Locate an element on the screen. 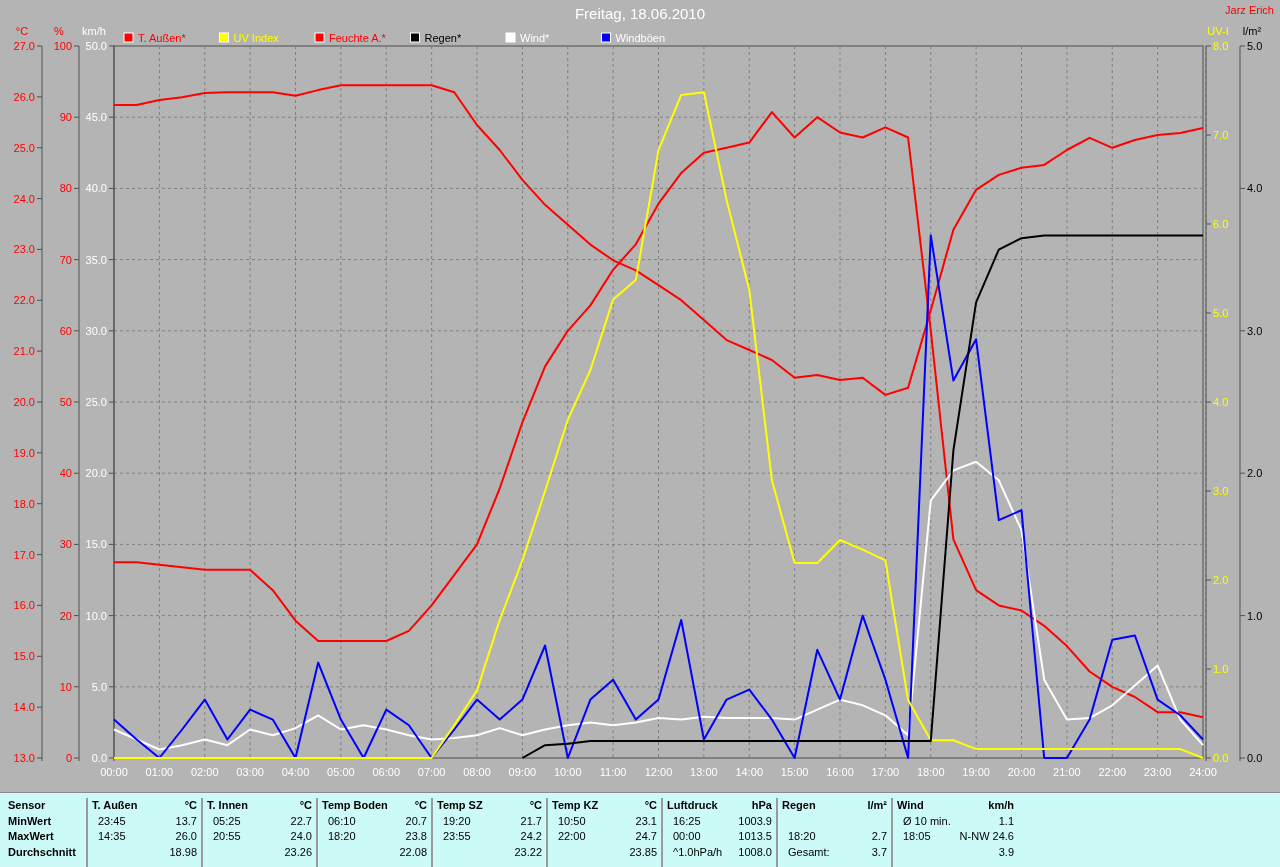 Image resolution: width=1280 pixels, height=867 pixels. axis-tick-label: 12:00 is located at coordinates (658, 772).